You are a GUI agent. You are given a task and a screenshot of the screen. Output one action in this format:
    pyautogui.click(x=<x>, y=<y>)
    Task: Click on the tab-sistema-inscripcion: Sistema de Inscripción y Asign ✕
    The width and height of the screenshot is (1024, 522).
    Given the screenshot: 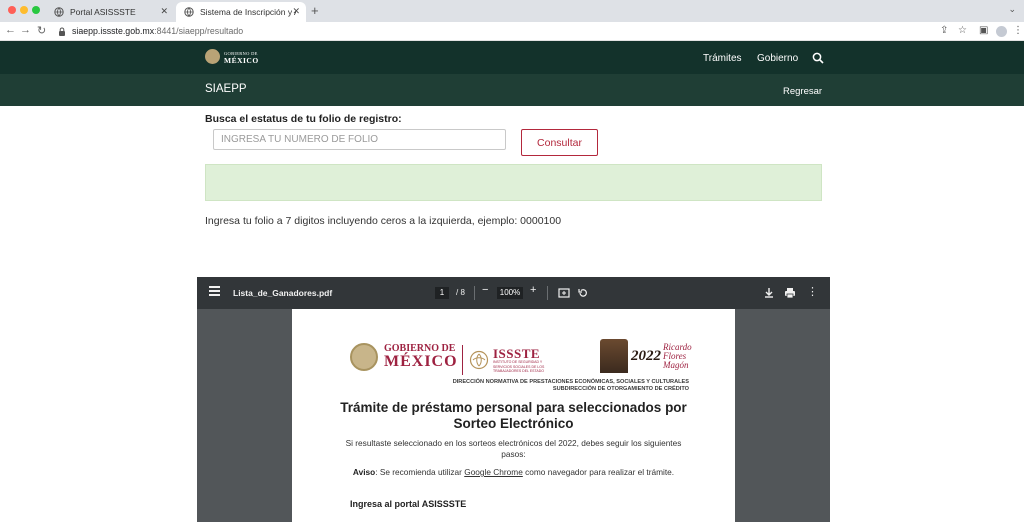 What is the action you would take?
    pyautogui.click(x=241, y=12)
    